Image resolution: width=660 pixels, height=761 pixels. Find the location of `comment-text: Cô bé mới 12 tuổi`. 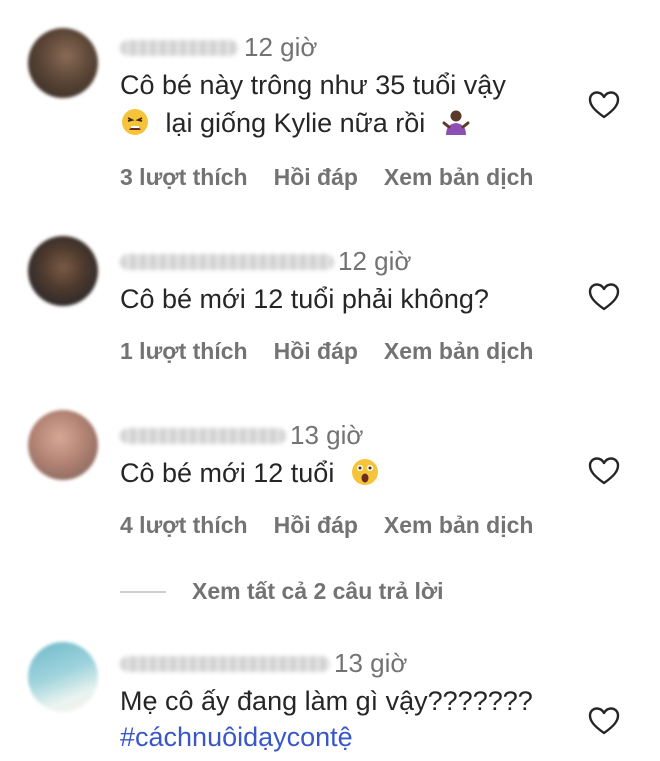

comment-text: Cô bé mới 12 tuổi is located at coordinates (227, 473).